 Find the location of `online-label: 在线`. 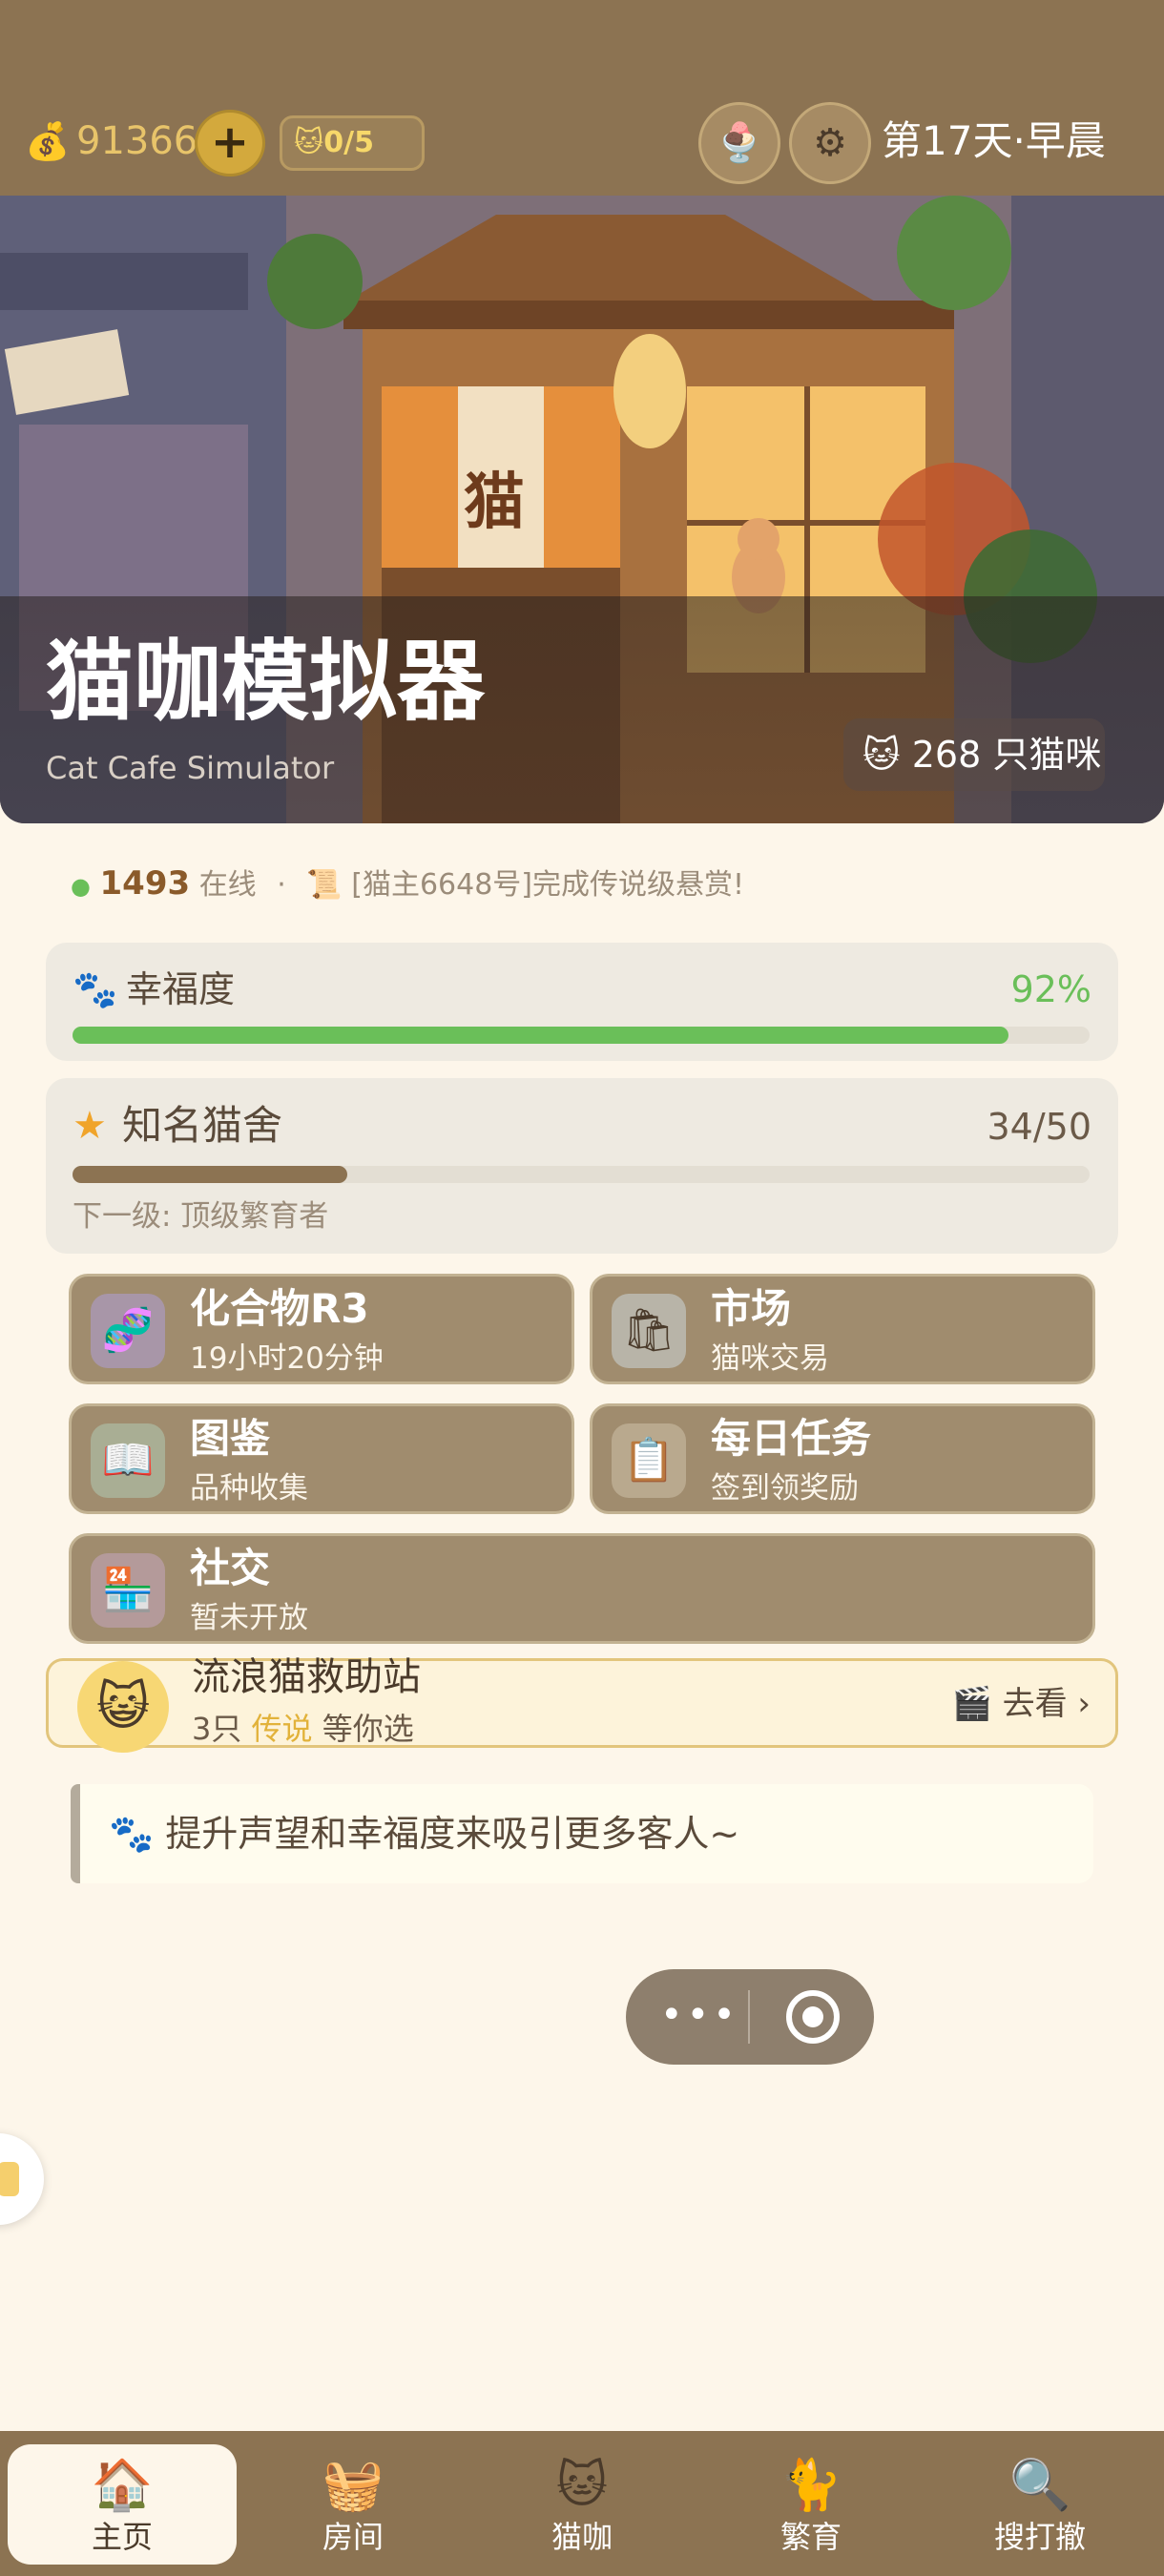

online-label: 在线 is located at coordinates (227, 885).